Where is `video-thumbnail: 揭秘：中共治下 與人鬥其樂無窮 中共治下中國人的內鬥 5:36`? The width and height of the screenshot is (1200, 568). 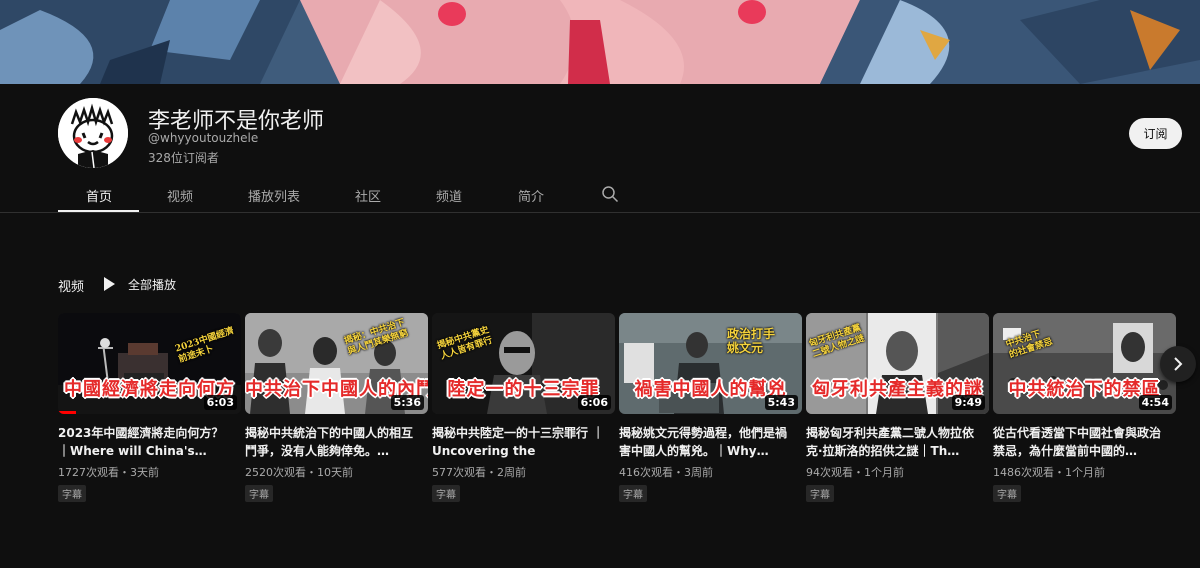 video-thumbnail: 揭秘：中共治下 與人鬥其樂無窮 中共治下中國人的內鬥 5:36 is located at coordinates (336, 363).